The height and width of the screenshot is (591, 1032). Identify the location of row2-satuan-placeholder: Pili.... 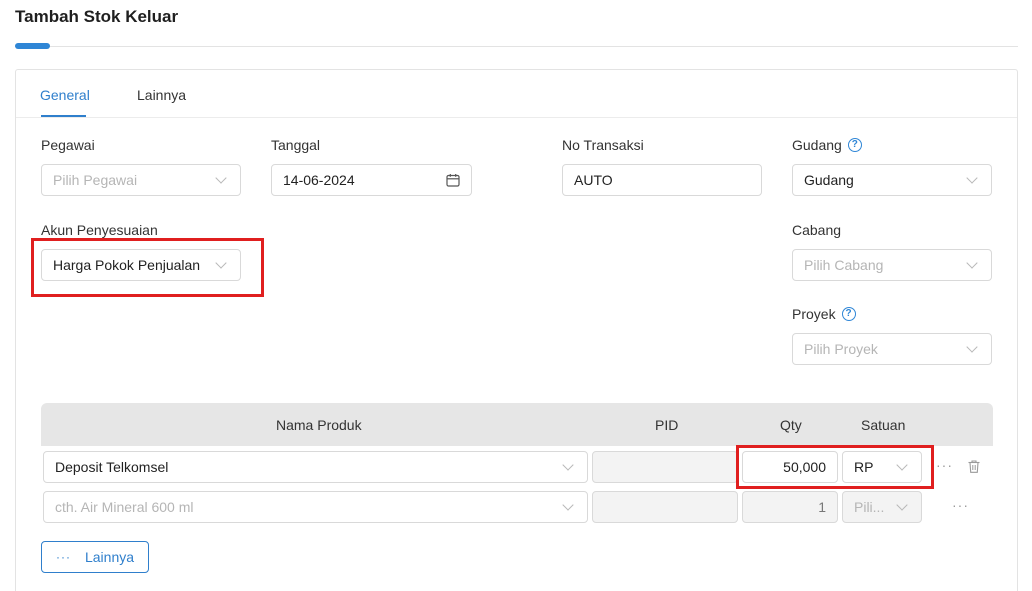
(869, 507).